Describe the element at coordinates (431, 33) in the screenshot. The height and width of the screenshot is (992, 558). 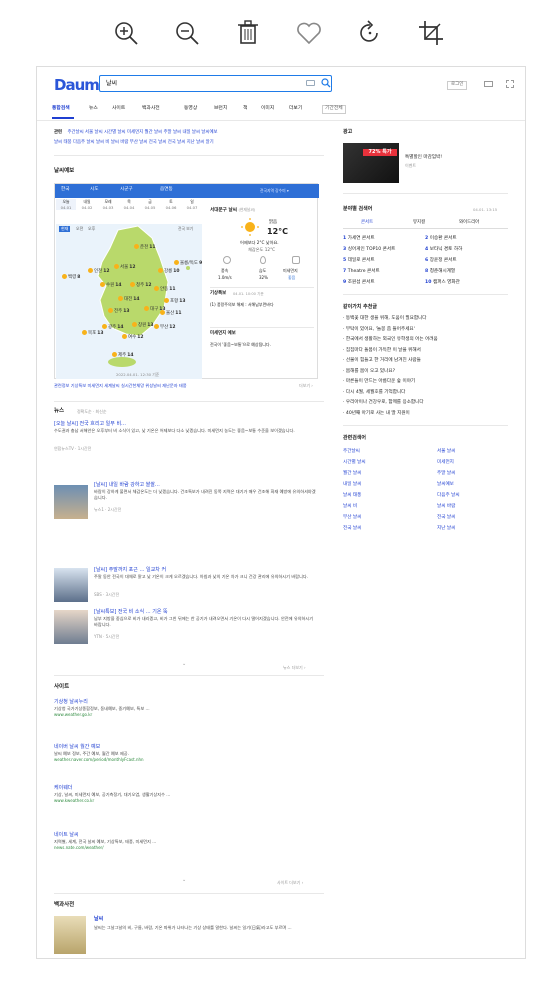
I see `crop-icon` at that location.